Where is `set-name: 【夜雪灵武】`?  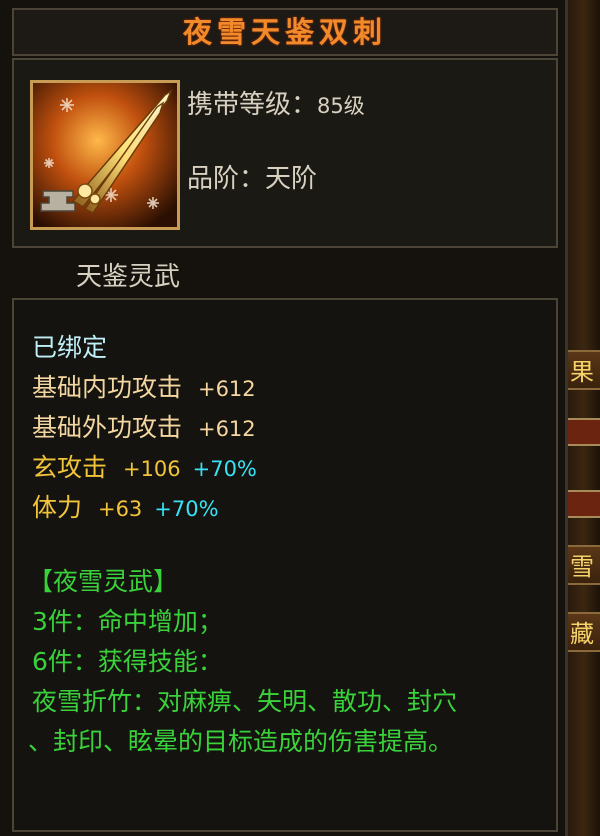 set-name: 【夜雪灵武】 is located at coordinates (103, 581).